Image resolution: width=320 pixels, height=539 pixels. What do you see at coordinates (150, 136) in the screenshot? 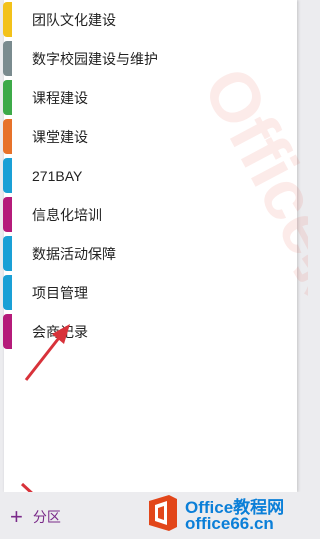
I see `section-item-3: 课堂建设` at bounding box center [150, 136].